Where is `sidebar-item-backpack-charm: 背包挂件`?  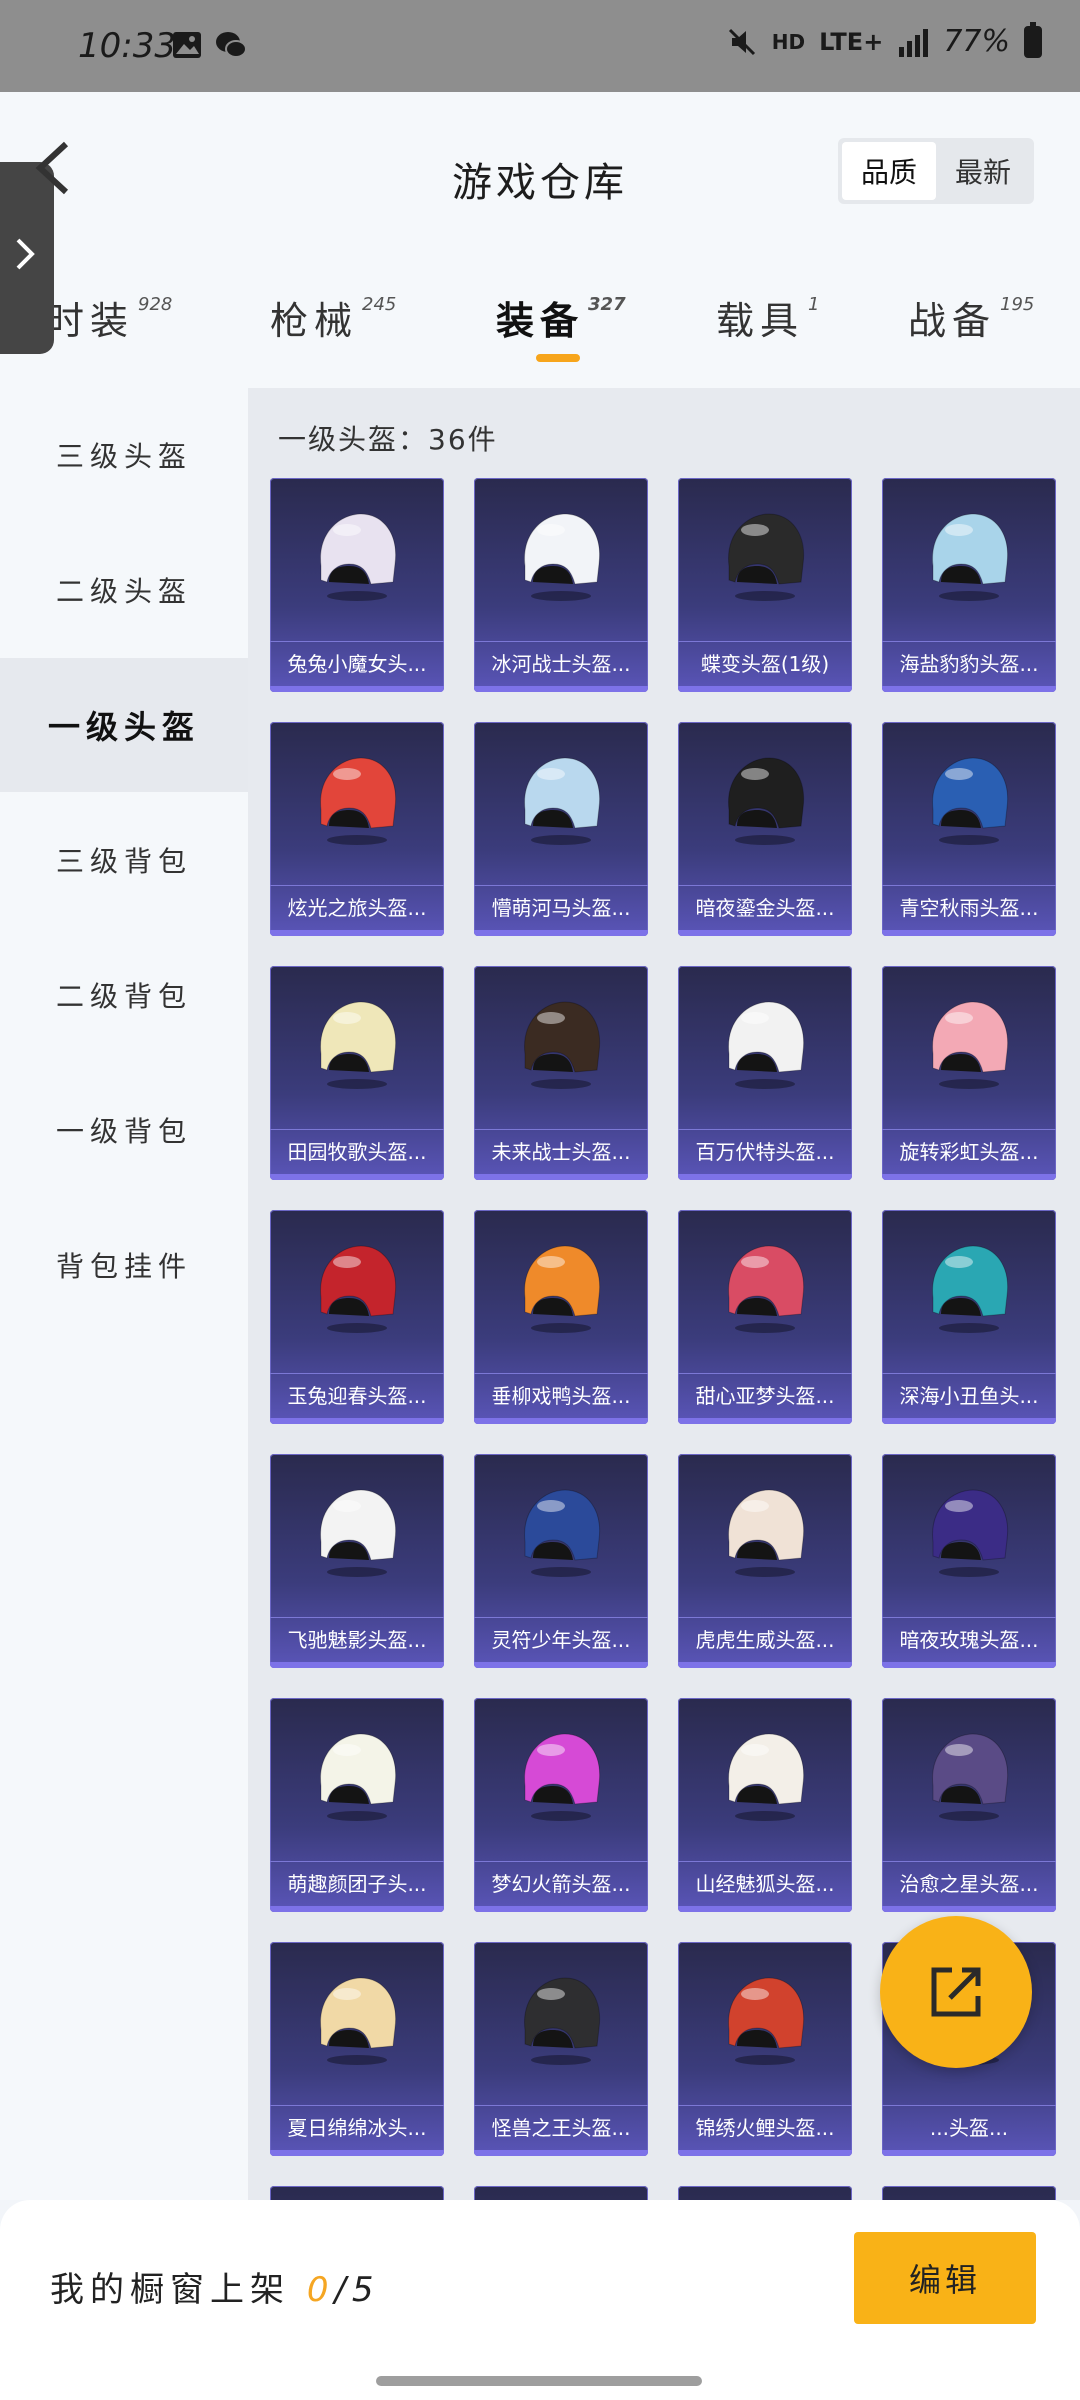 sidebar-item-backpack-charm: 背包挂件 is located at coordinates (124, 1265).